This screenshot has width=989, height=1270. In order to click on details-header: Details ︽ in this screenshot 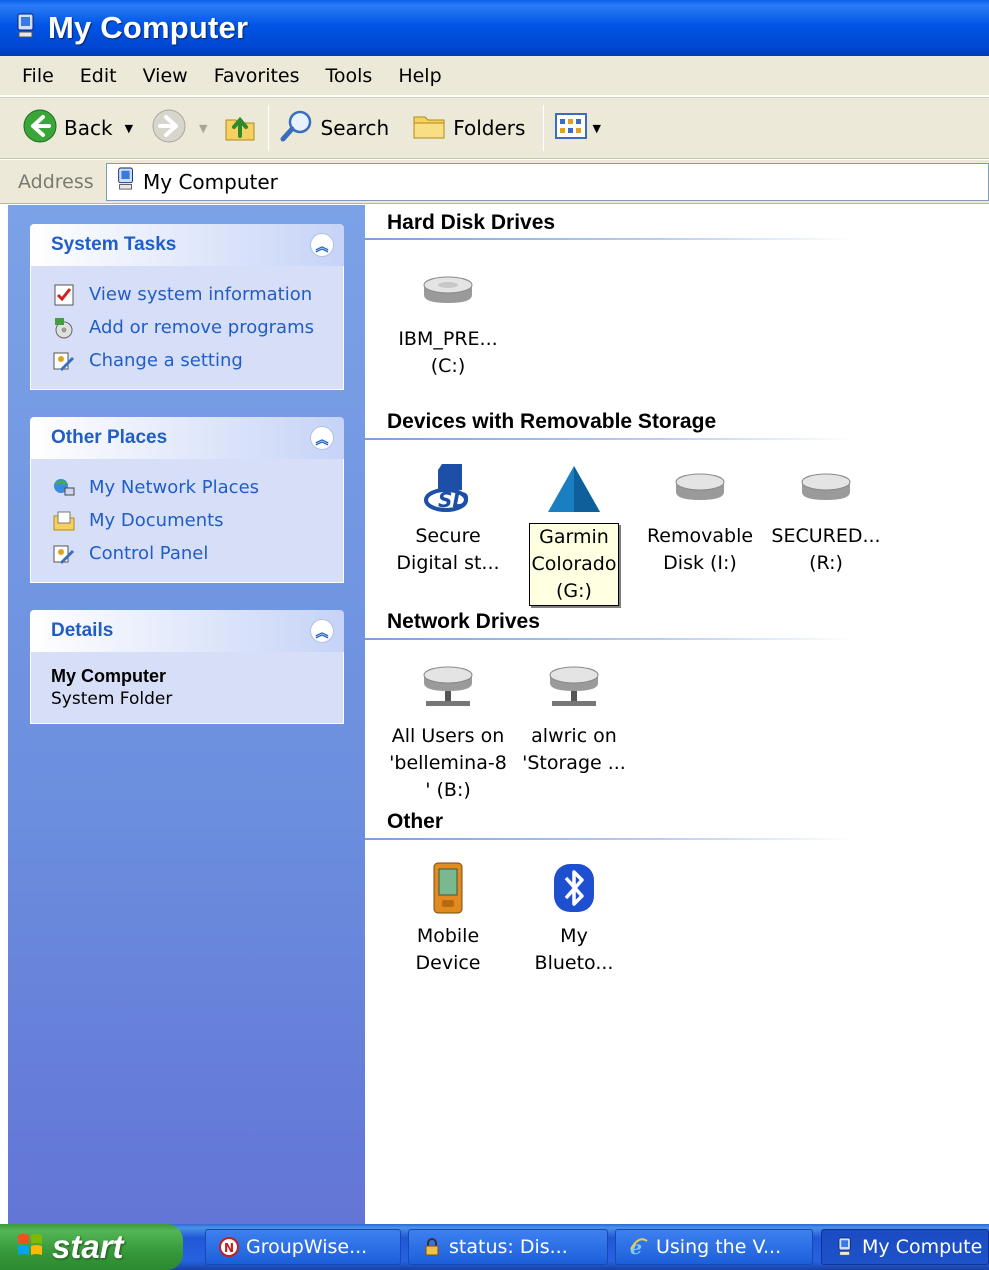, I will do `click(187, 631)`.